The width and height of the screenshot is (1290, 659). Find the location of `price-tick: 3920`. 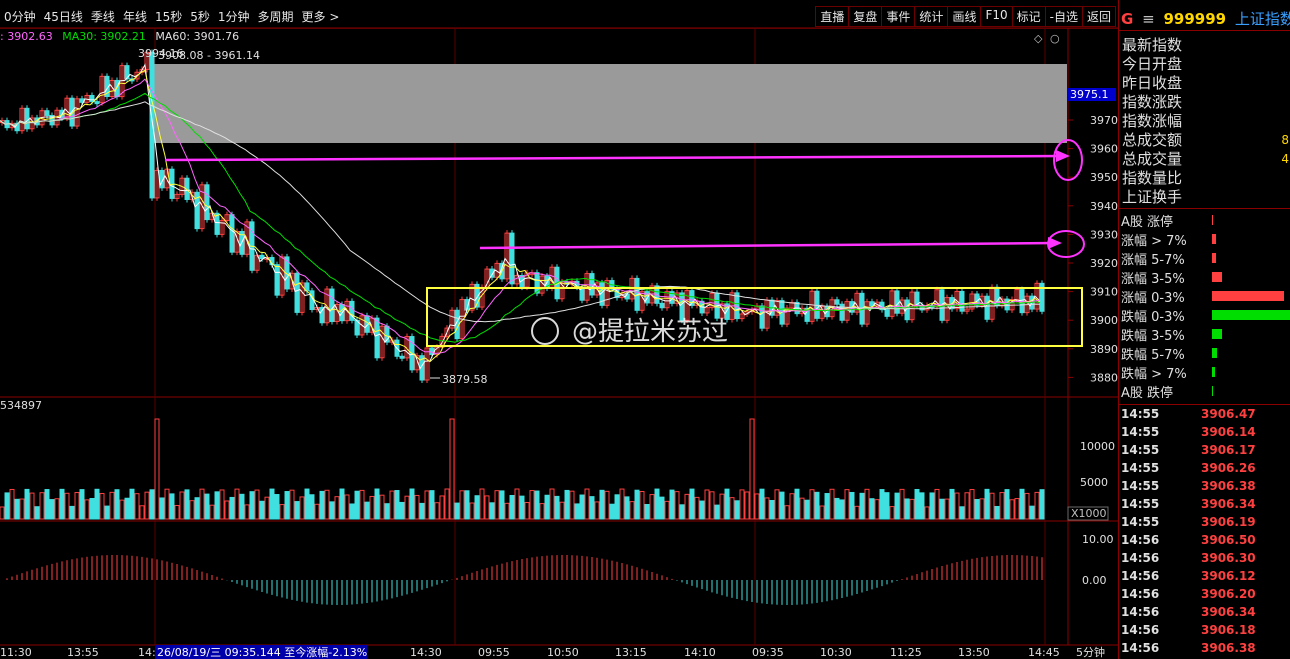

price-tick: 3920 is located at coordinates (1104, 263).